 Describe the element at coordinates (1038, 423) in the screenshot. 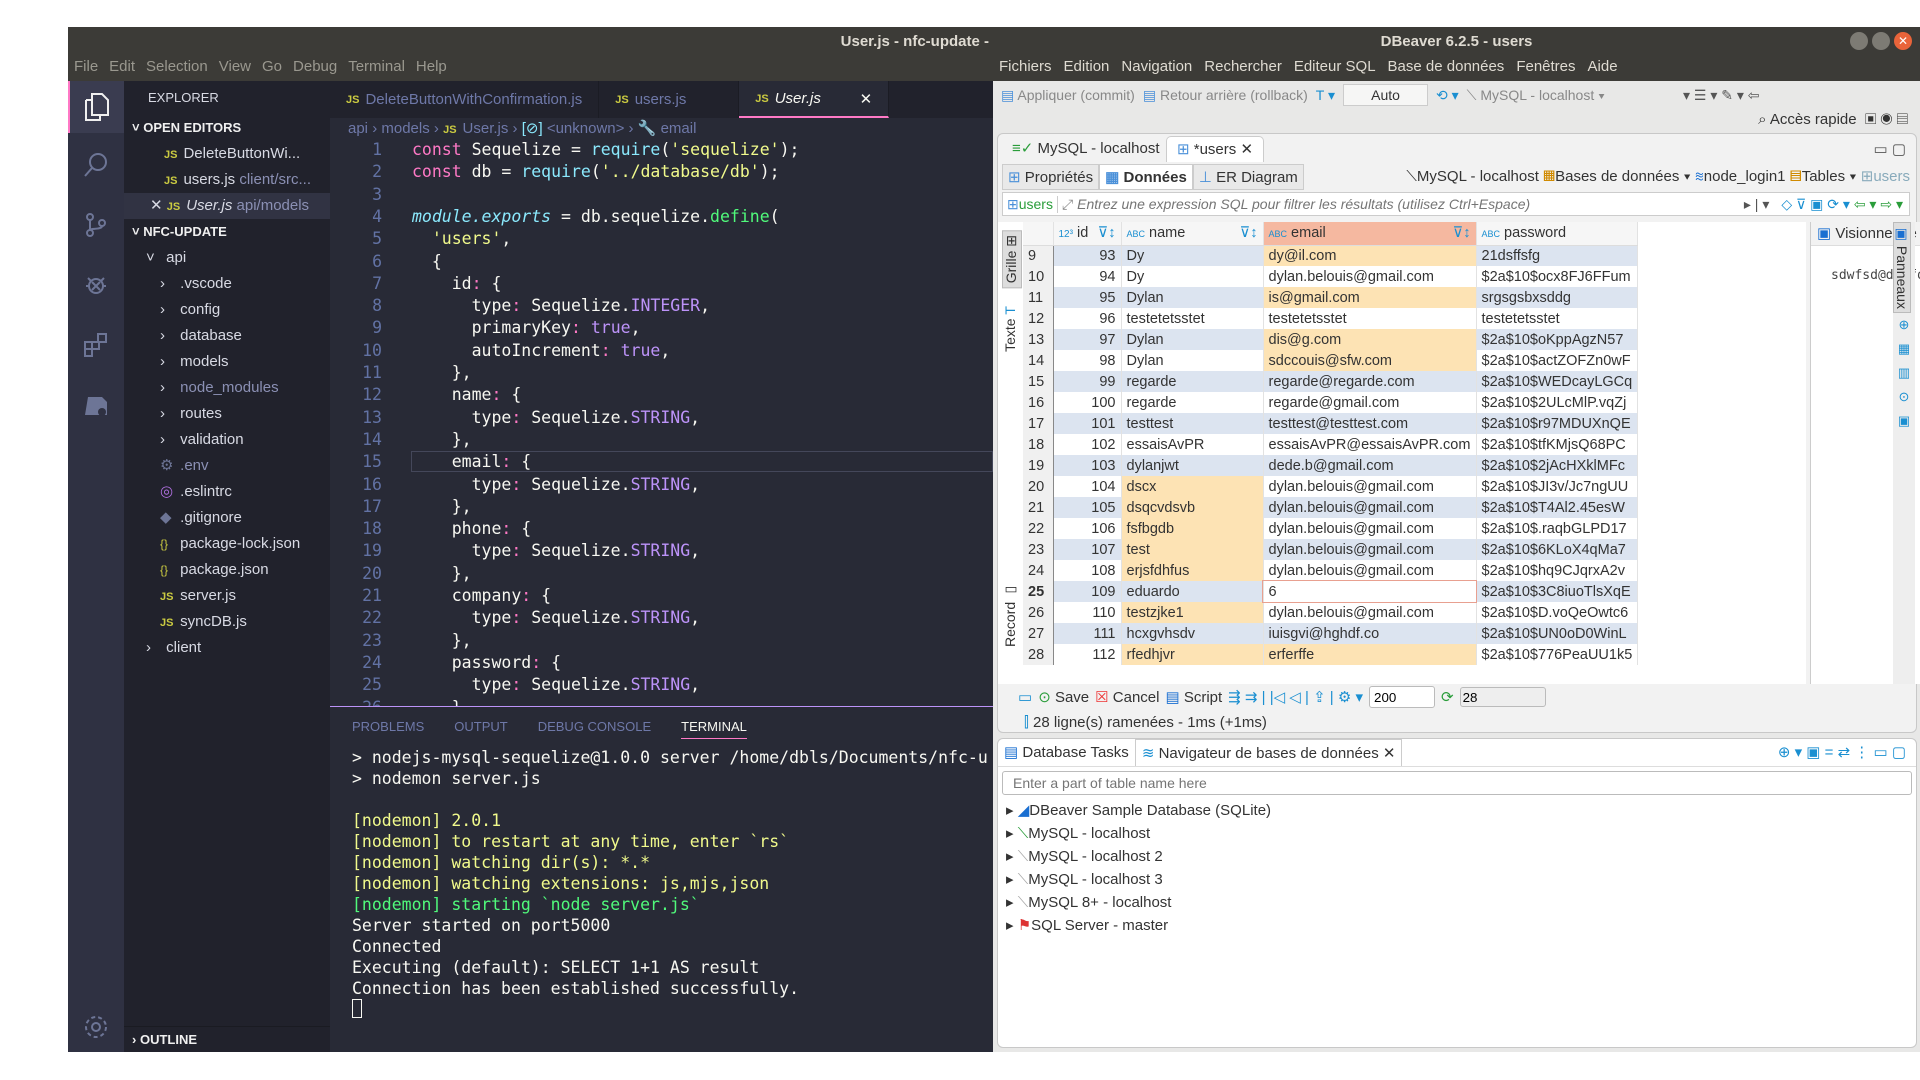

I see `row-number: 17` at that location.